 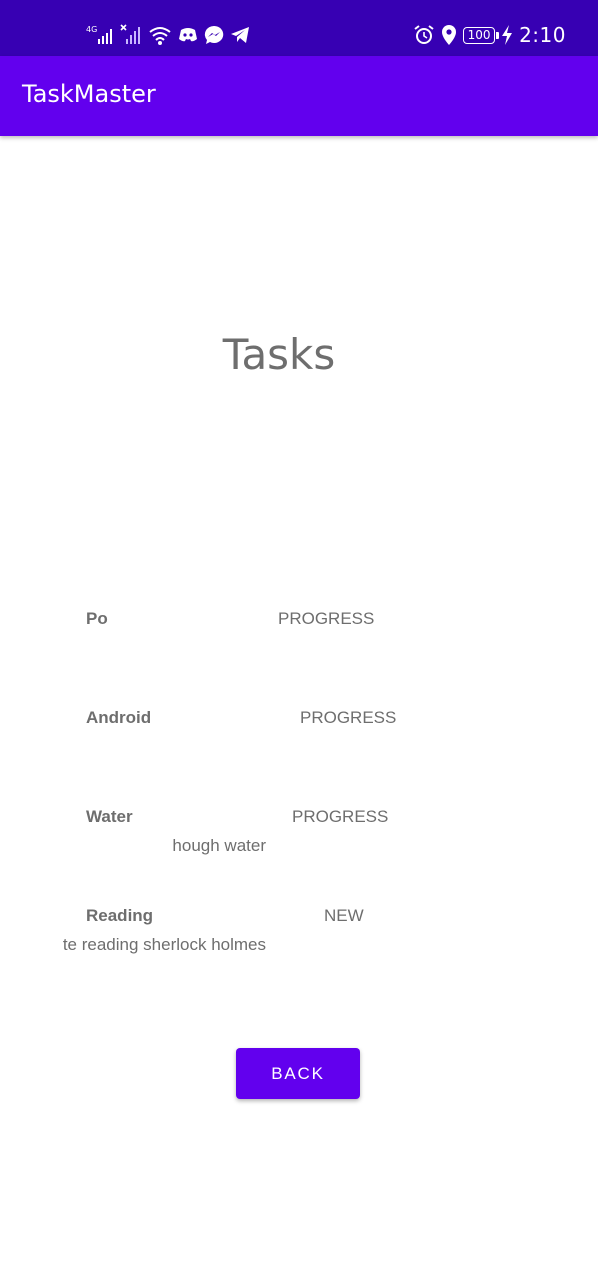 I want to click on status-right-icons: 100 2:10, so click(x=489, y=35).